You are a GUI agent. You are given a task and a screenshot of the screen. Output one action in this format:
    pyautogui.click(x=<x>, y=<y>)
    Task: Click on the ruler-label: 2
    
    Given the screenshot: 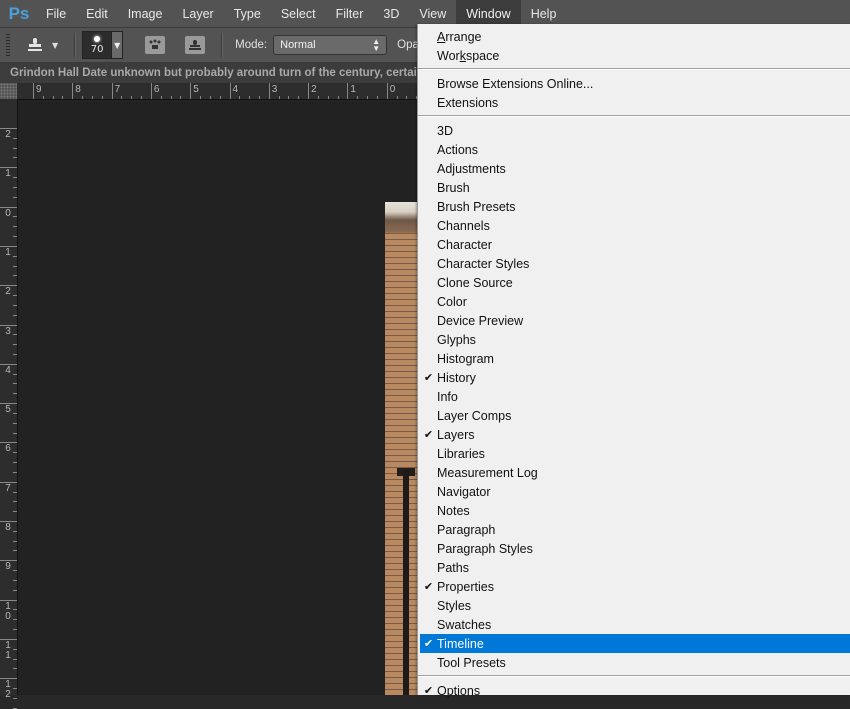 What is the action you would take?
    pyautogui.click(x=8, y=292)
    